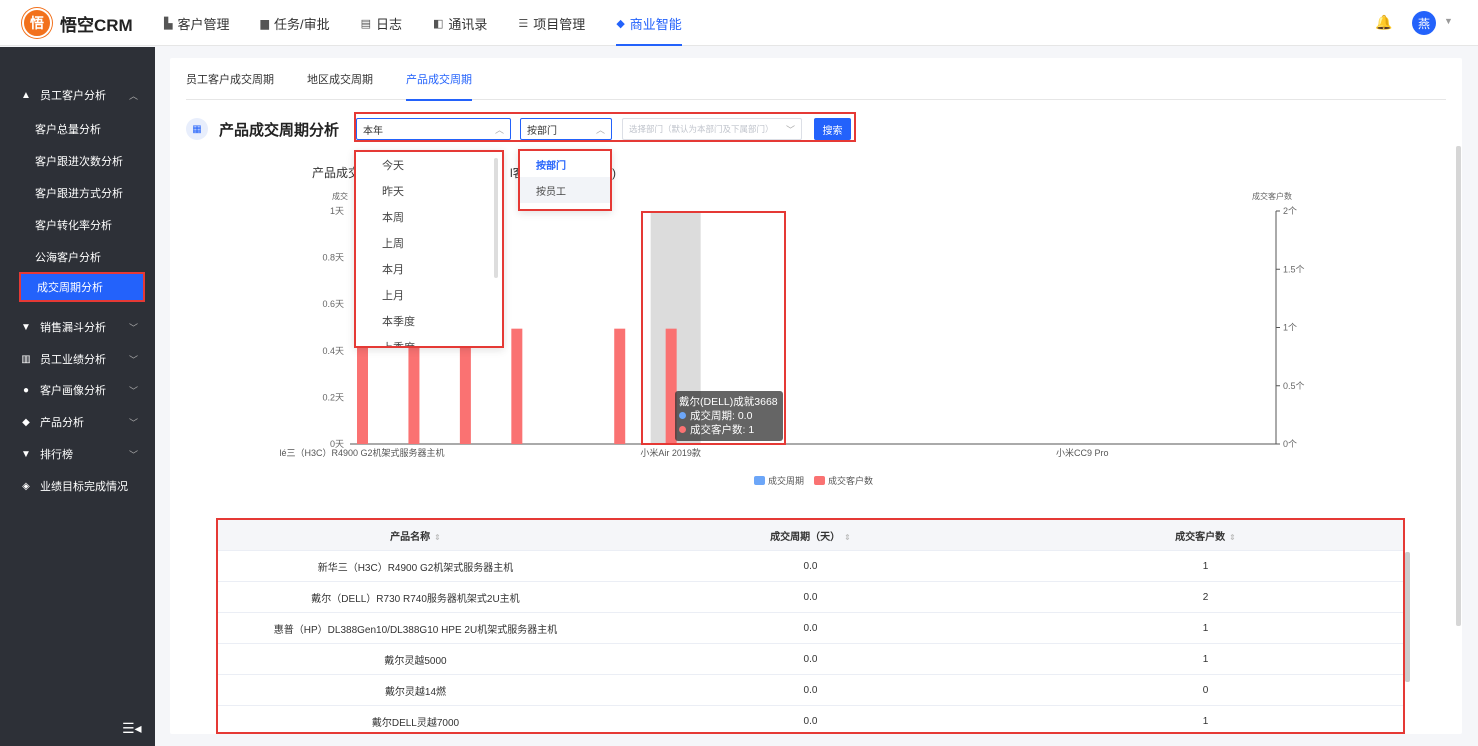  Describe the element at coordinates (73, 328) in the screenshot. I see `sidebar-group-label: 销售漏斗分析` at that location.